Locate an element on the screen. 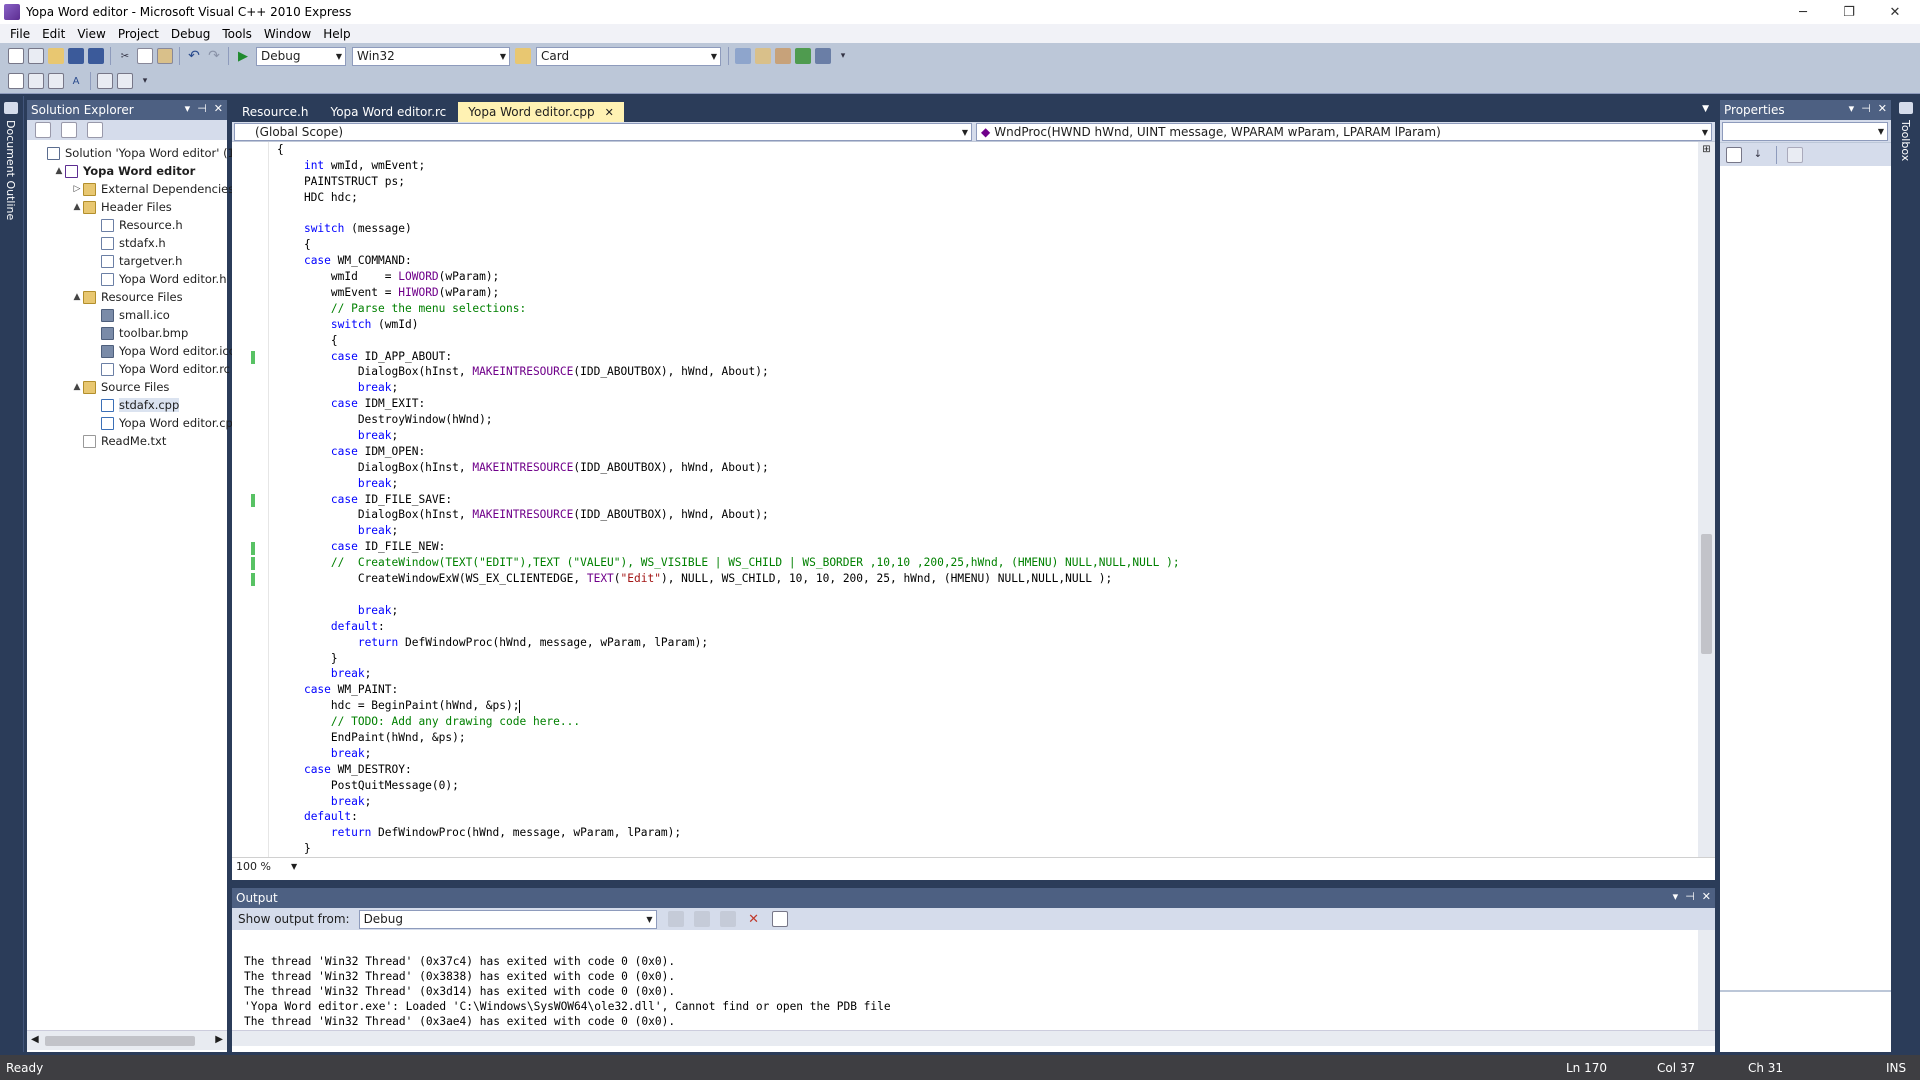 This screenshot has height=1080, width=1920. tree-item: Yopa Word editor.h is located at coordinates (157, 279).